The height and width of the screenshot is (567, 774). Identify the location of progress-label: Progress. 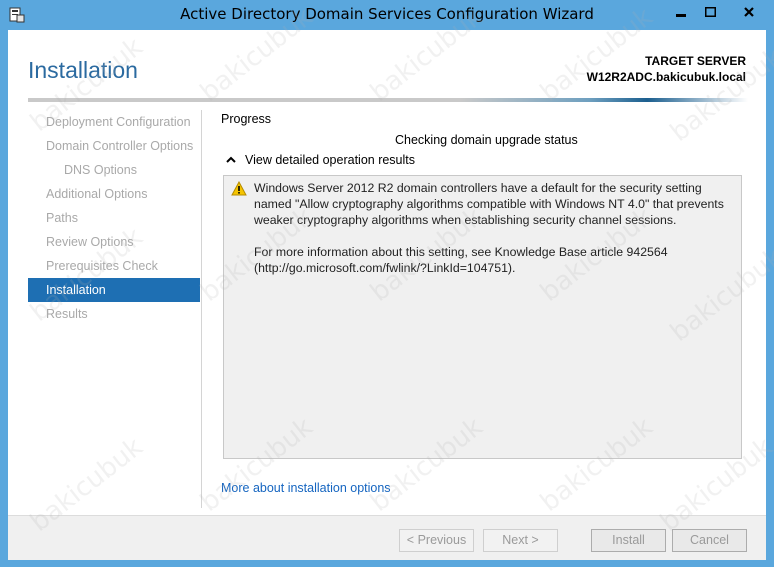
(246, 119).